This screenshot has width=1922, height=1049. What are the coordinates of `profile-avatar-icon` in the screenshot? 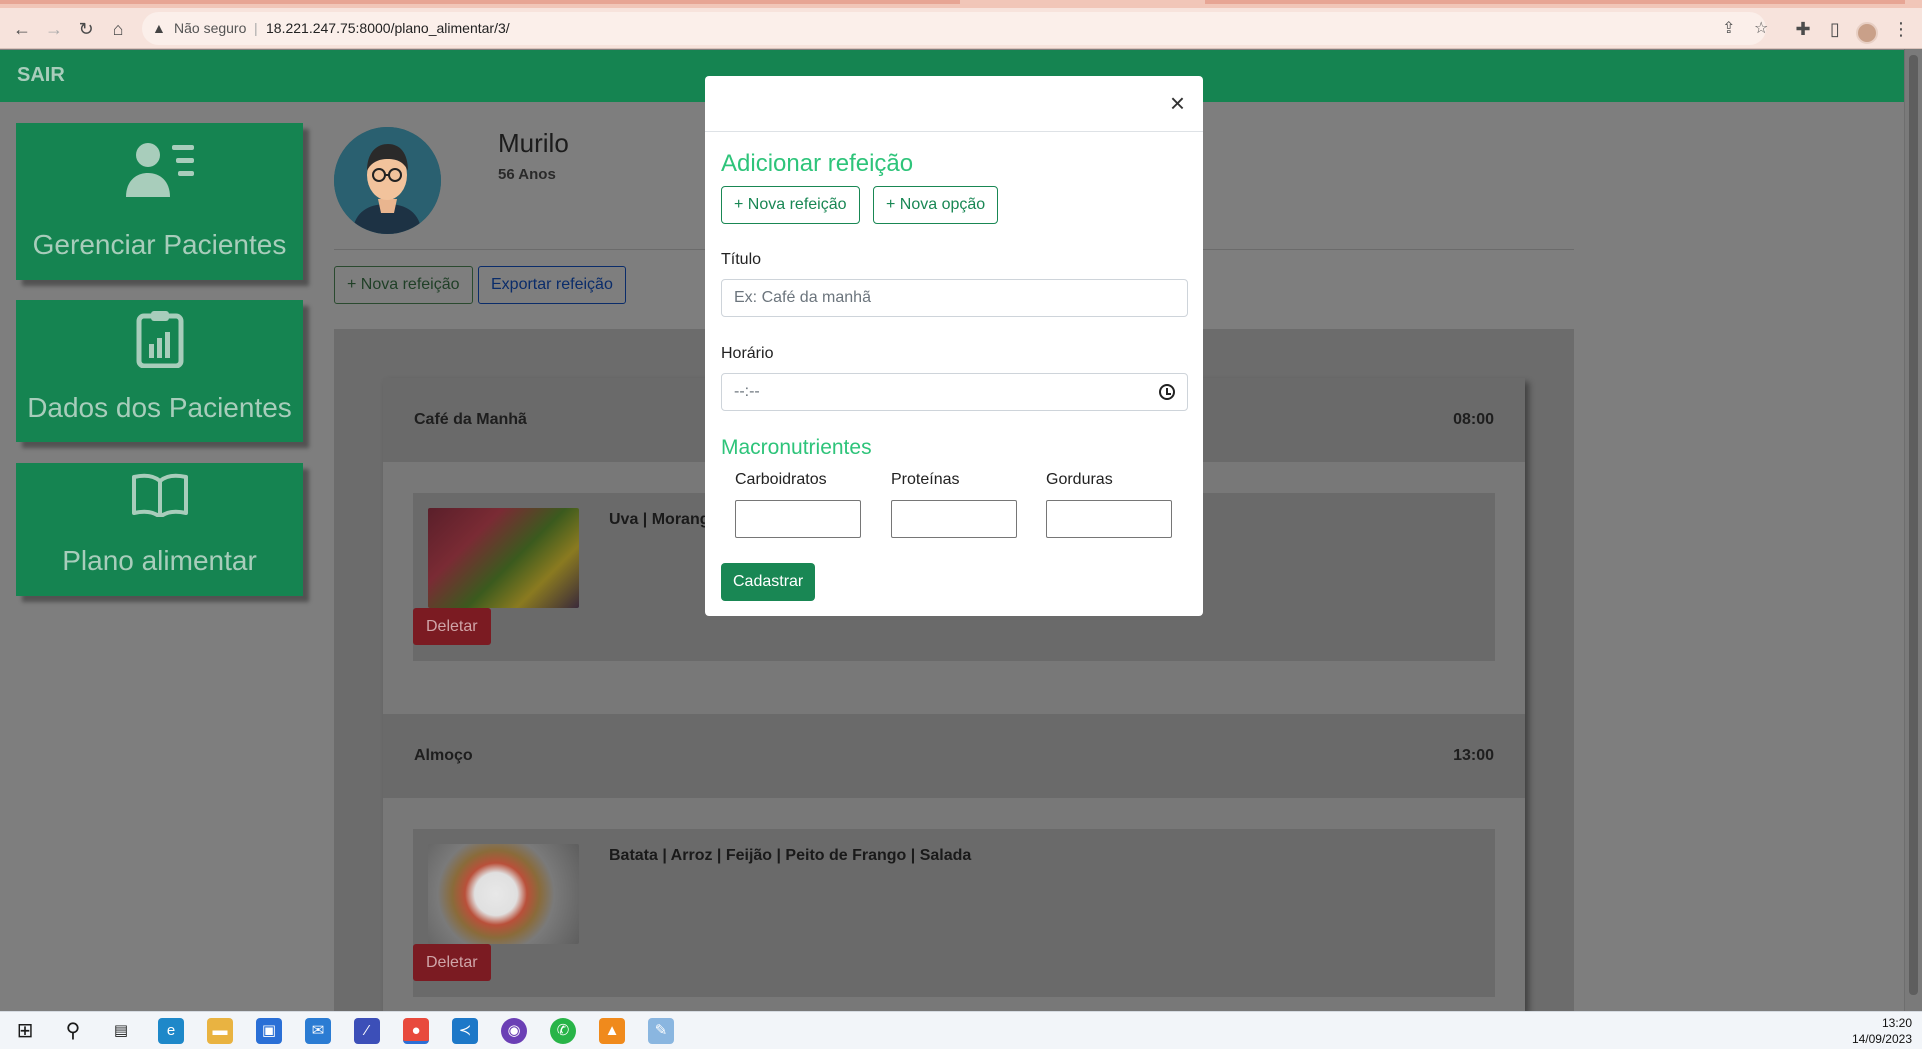 It's located at (1867, 33).